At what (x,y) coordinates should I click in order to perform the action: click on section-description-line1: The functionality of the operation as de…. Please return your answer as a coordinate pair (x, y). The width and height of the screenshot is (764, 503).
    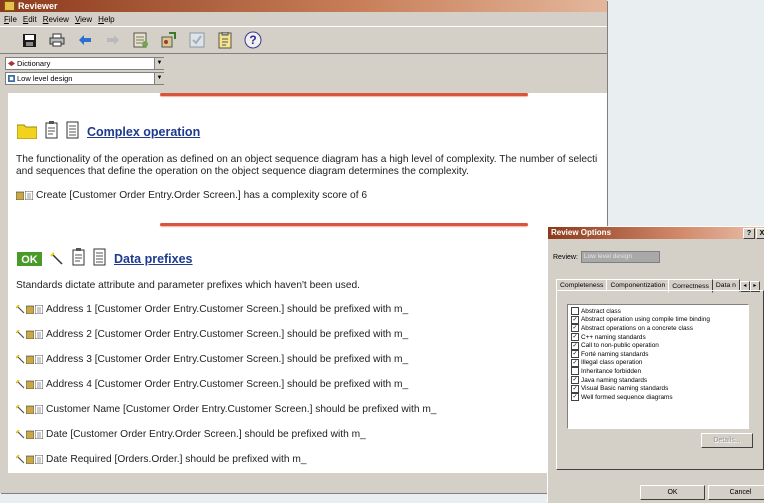
    Looking at the image, I should click on (307, 159).